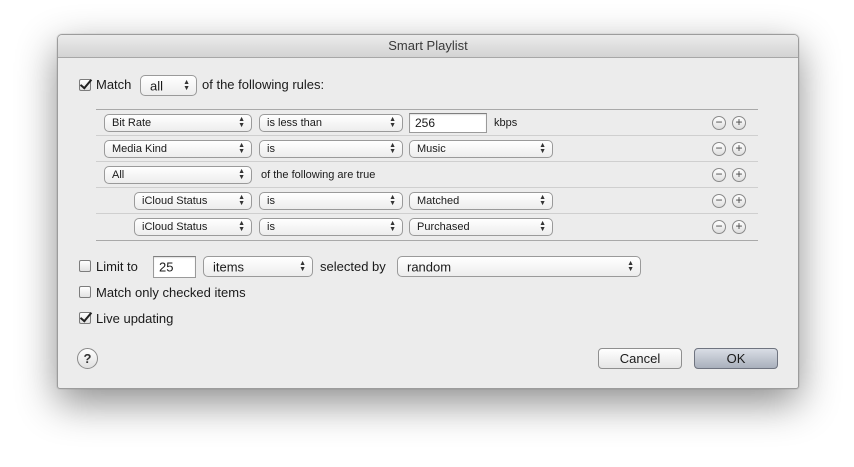  I want to click on cancel-button: Cancel, so click(640, 358).